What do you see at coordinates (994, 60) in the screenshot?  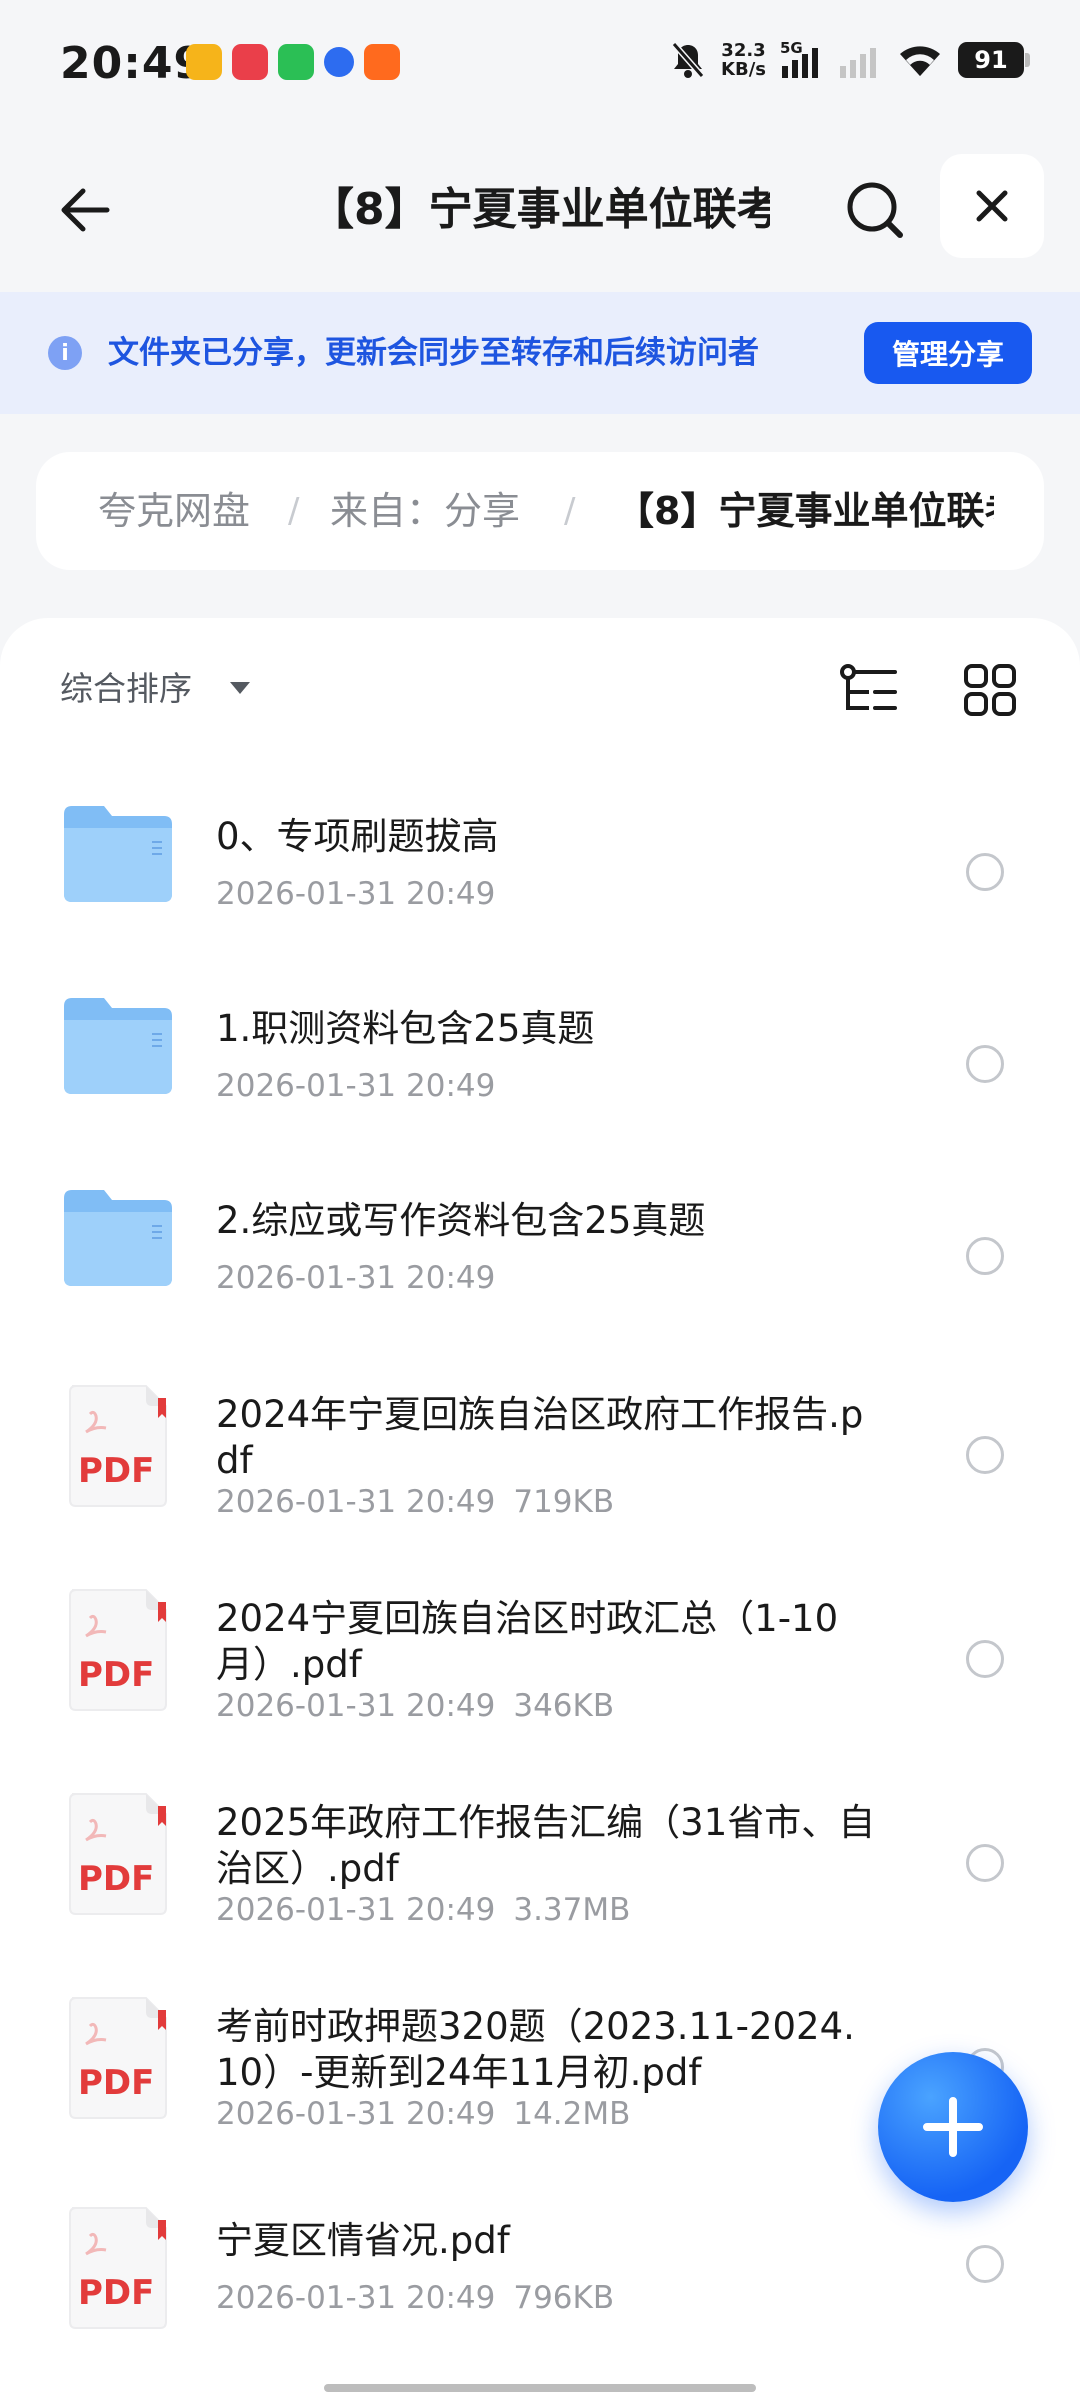 I see `battery-indicator: 91` at bounding box center [994, 60].